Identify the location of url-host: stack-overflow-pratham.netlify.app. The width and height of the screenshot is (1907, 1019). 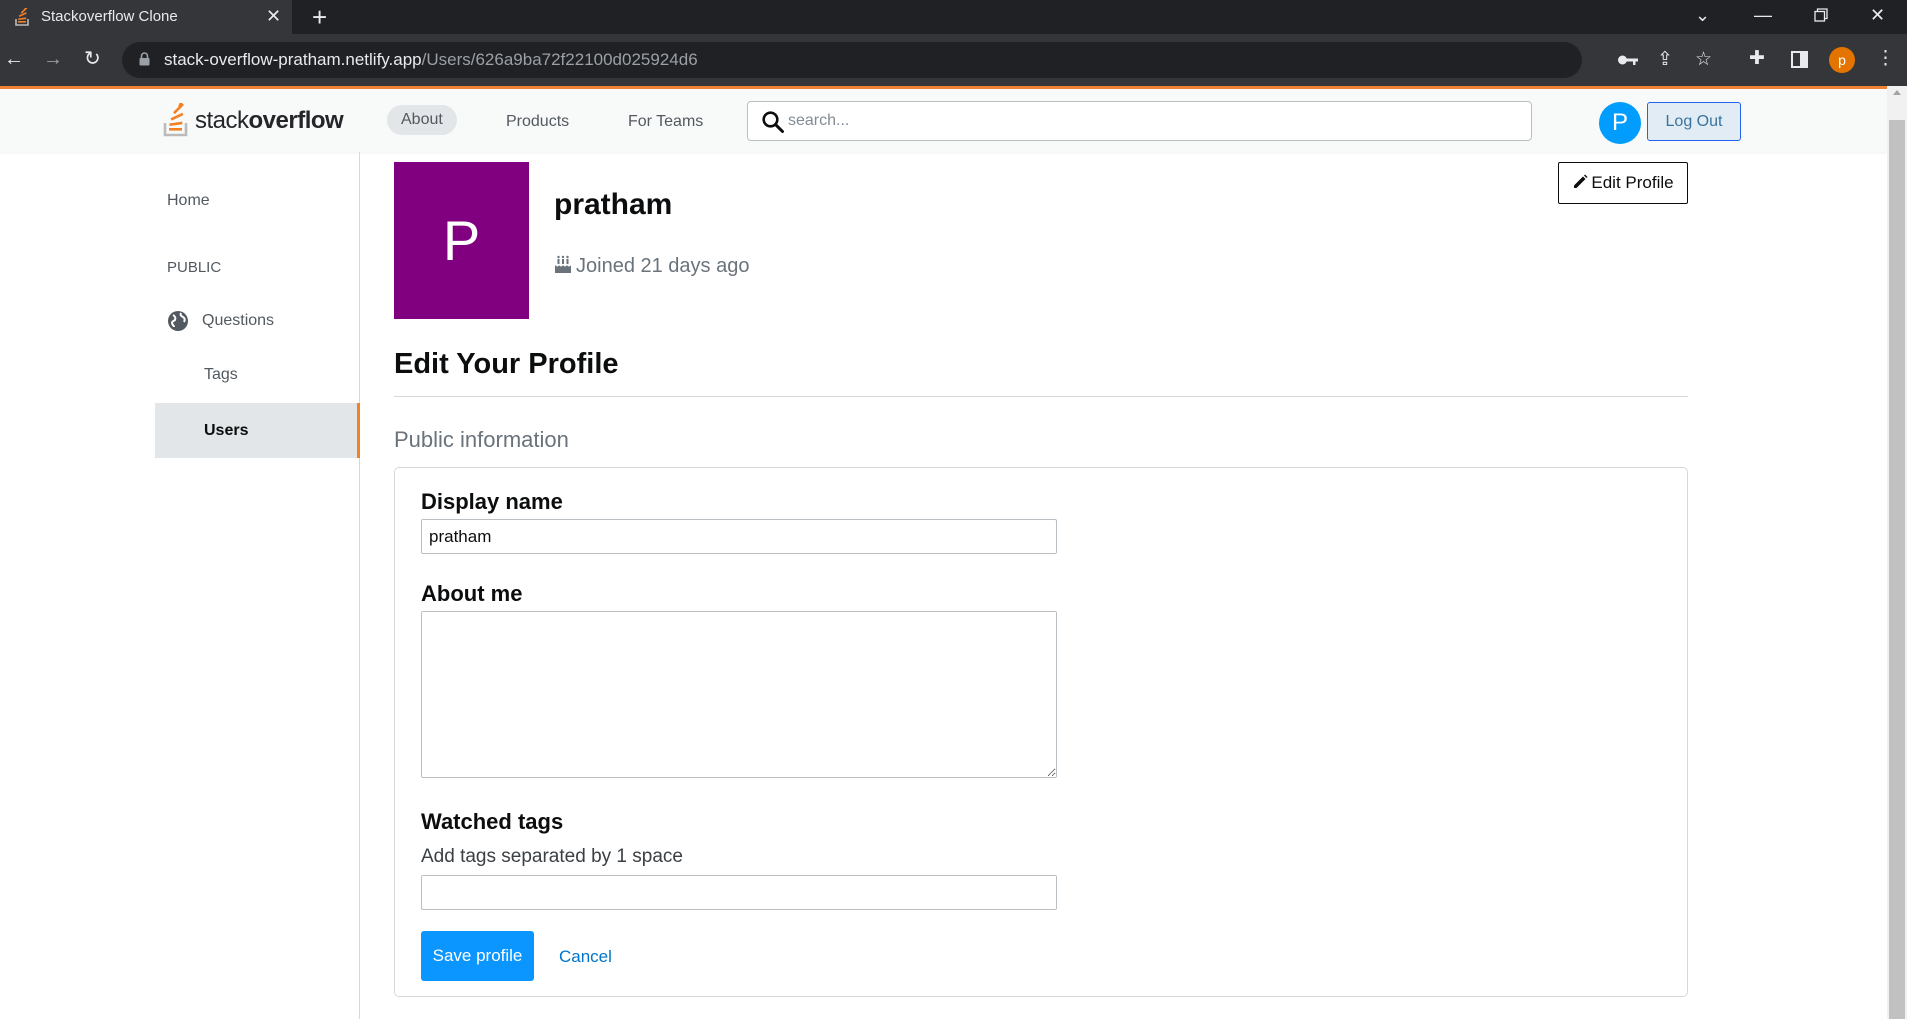
(293, 59).